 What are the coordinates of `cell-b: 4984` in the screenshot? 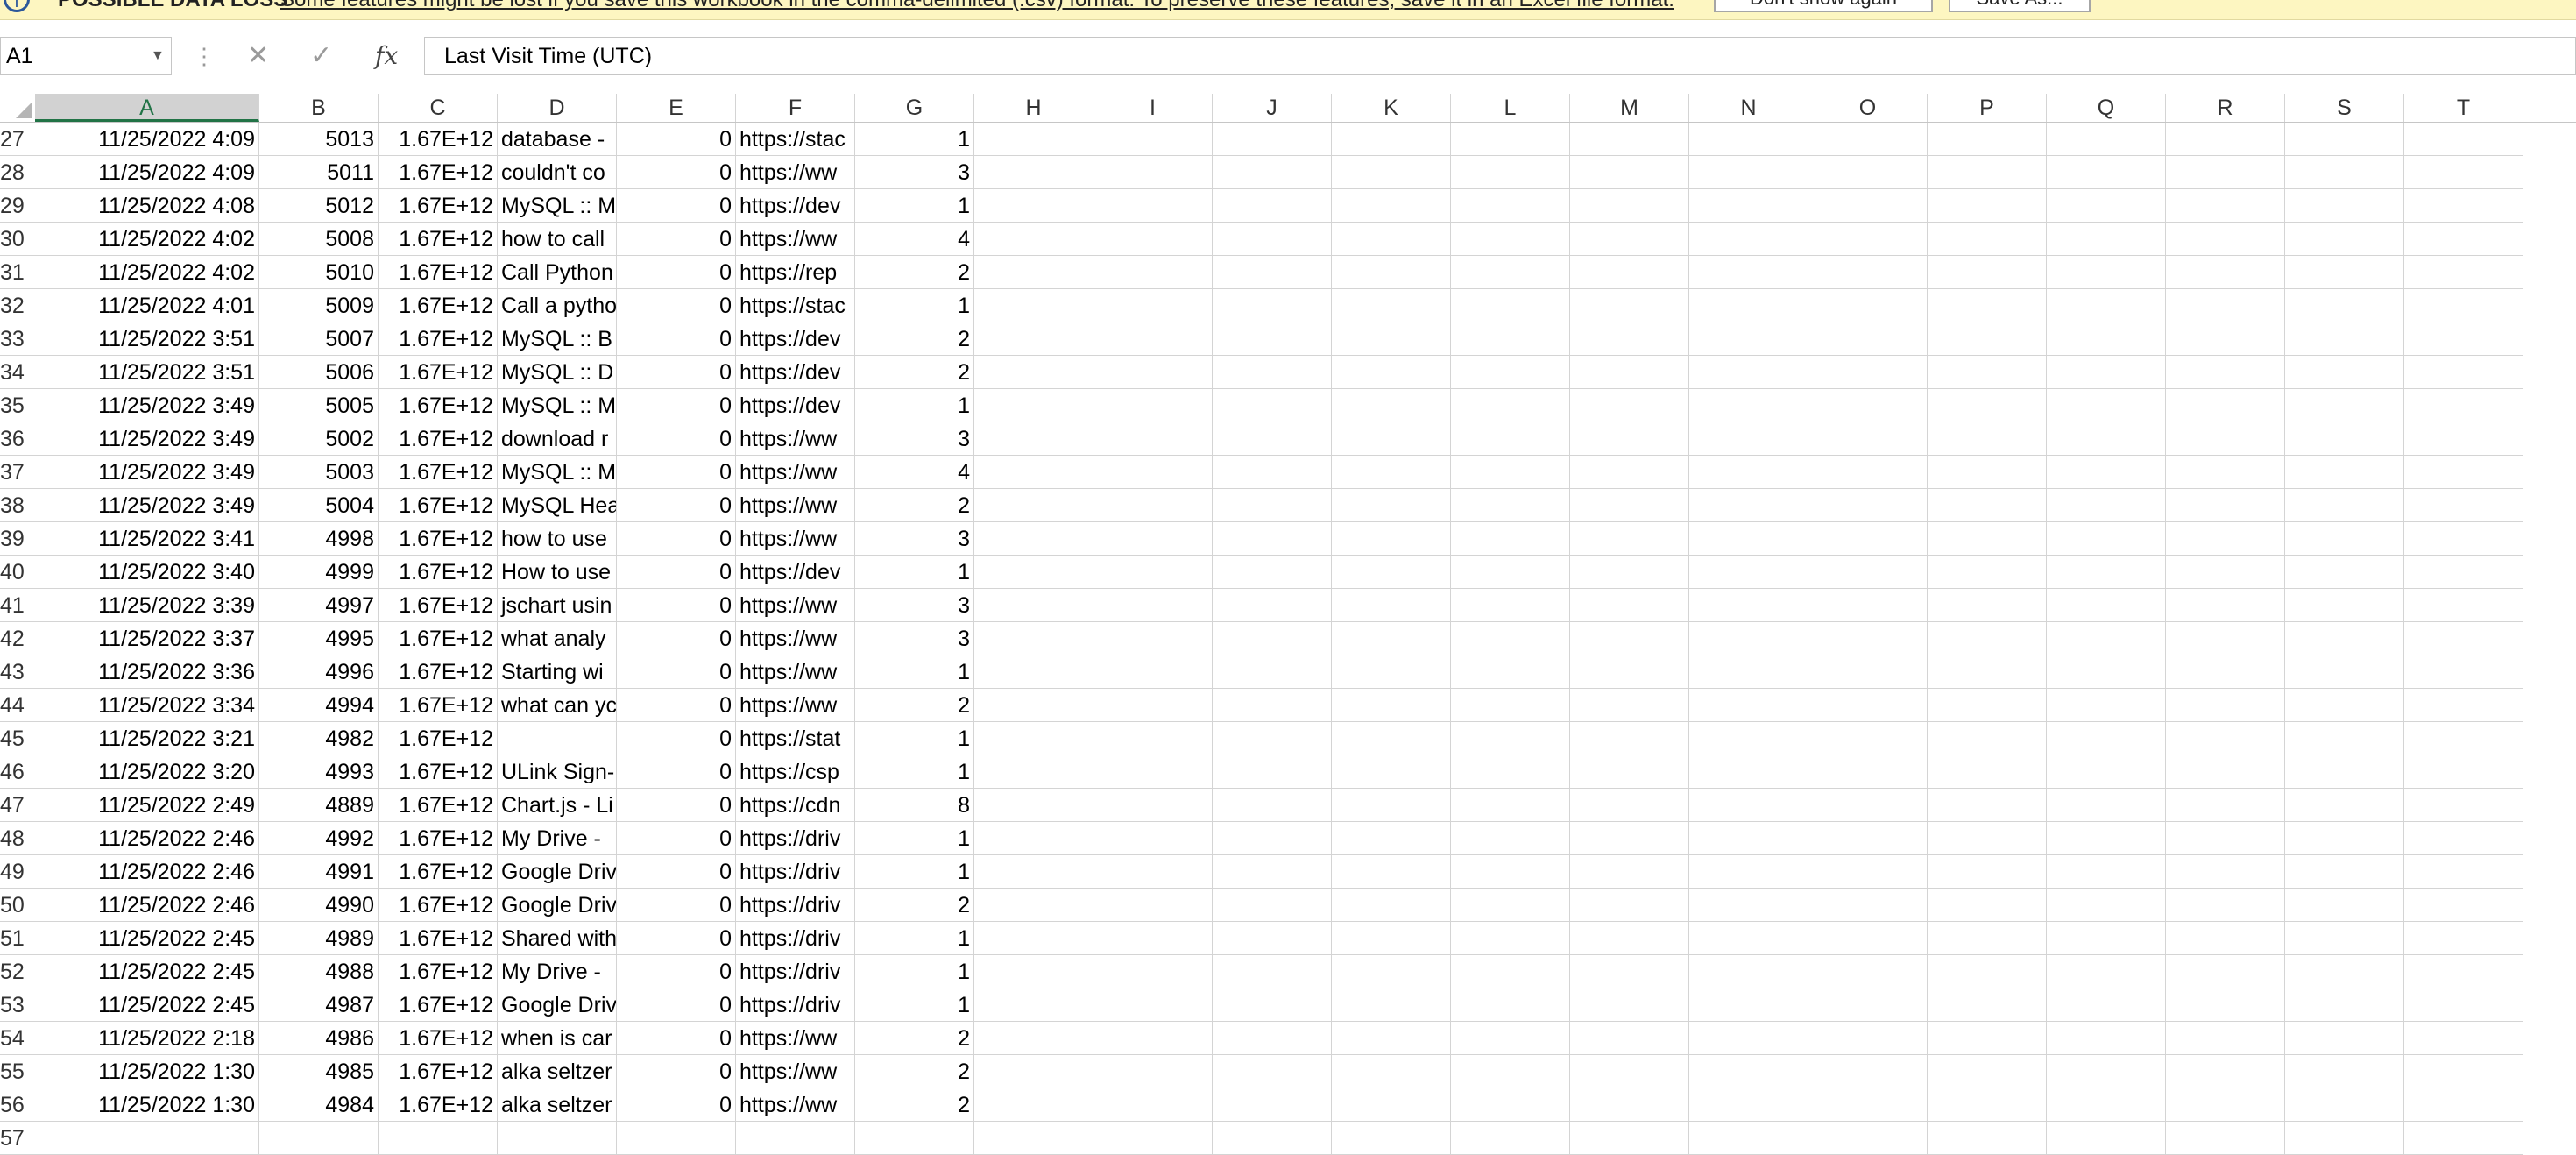 It's located at (319, 1105).